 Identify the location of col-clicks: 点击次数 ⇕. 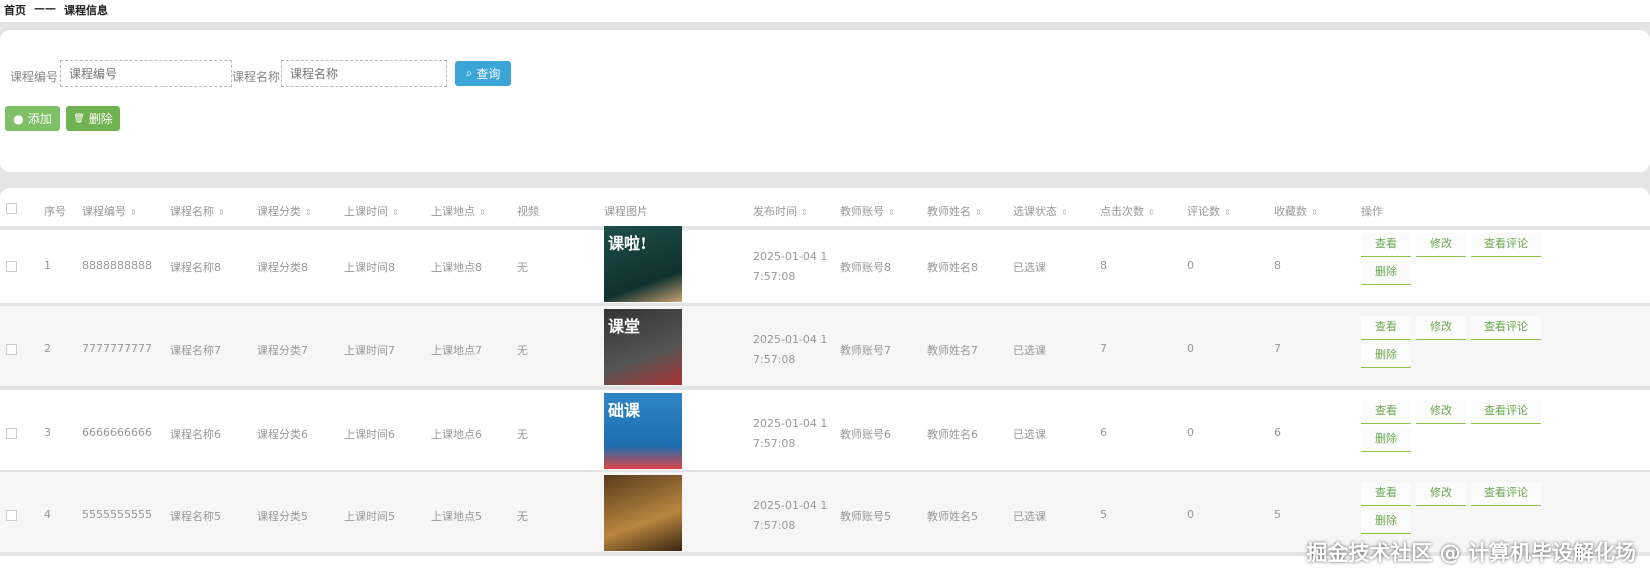
(1127, 211).